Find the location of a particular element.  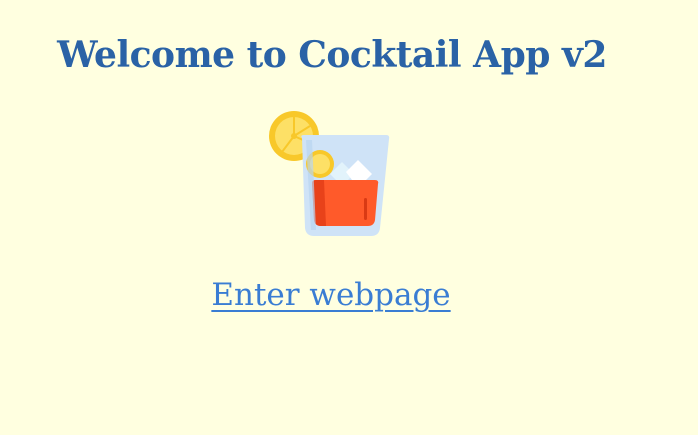

enter-webpage-link: Enter webpage is located at coordinates (331, 295).